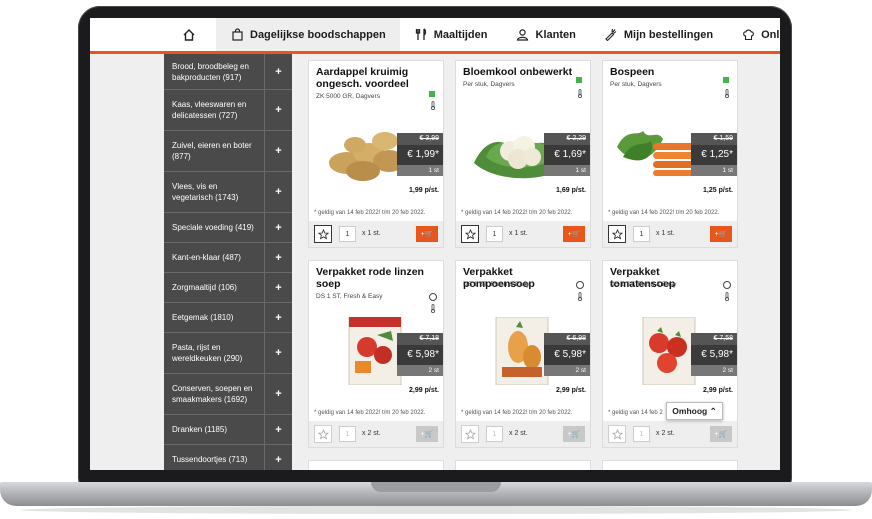 The width and height of the screenshot is (872, 519). Describe the element at coordinates (668, 34) in the screenshot. I see `nav-label: Mijn bestellingen` at that location.